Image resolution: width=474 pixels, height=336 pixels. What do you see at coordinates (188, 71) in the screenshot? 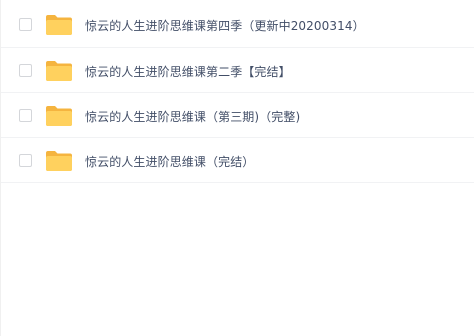
I see `file-name: 惊云的人生进阶思维课第二季【完结】` at bounding box center [188, 71].